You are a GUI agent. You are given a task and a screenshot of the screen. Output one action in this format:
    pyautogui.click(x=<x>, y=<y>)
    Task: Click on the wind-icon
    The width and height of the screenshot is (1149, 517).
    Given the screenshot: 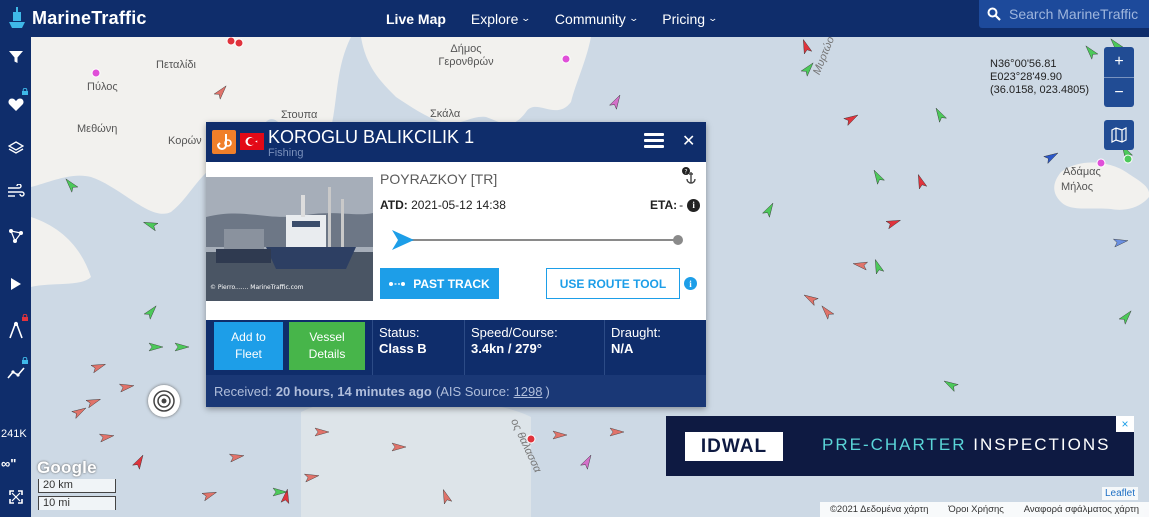 What is the action you would take?
    pyautogui.click(x=16, y=190)
    